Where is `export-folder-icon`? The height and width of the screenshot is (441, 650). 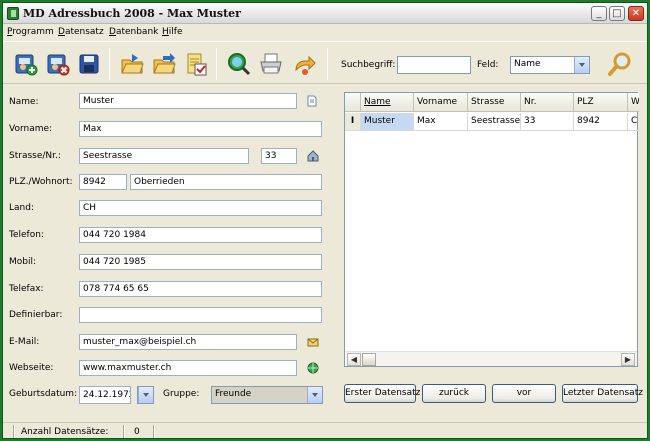 export-folder-icon is located at coordinates (164, 64).